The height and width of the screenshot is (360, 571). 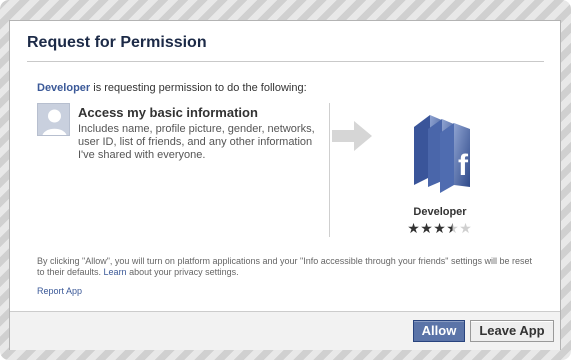 I want to click on silhouette-icon, so click(x=53, y=119).